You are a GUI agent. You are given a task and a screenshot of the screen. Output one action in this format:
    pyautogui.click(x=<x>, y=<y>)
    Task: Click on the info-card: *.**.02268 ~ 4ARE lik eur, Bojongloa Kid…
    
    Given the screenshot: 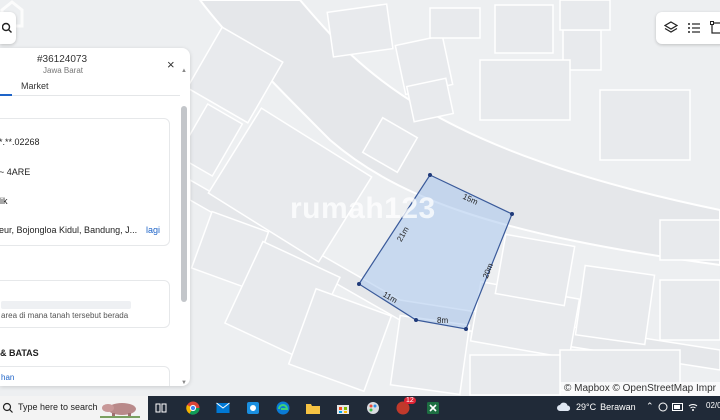 What is the action you would take?
    pyautogui.click(x=85, y=182)
    